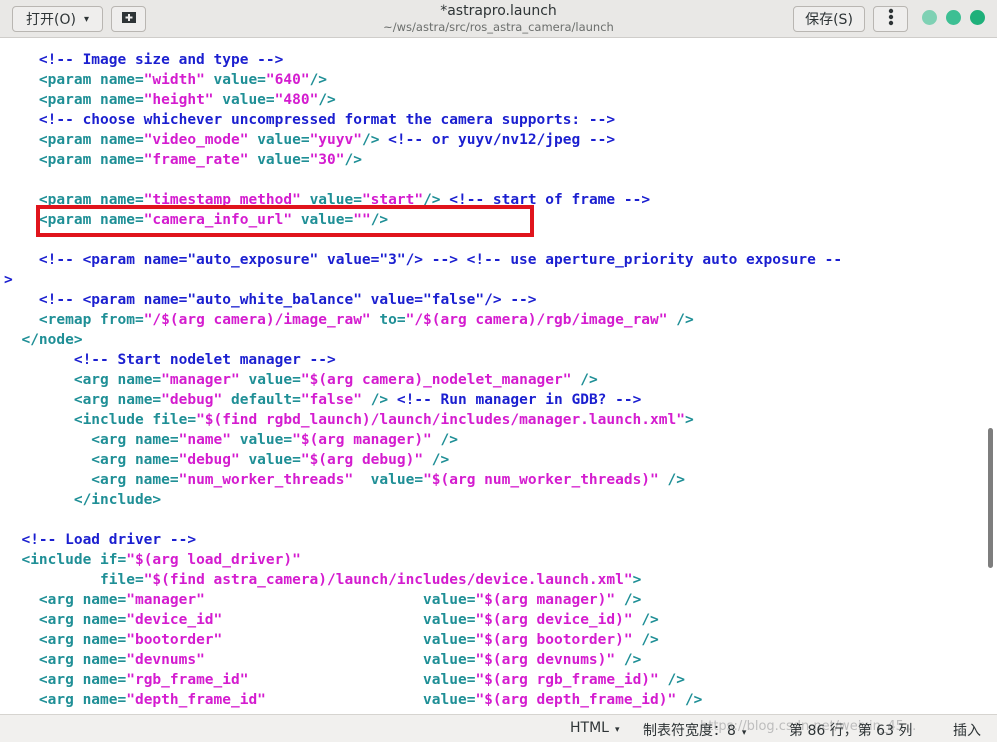 This screenshot has width=997, height=742. I want to click on tab-width-label: 制表符宽度：8, so click(689, 731).